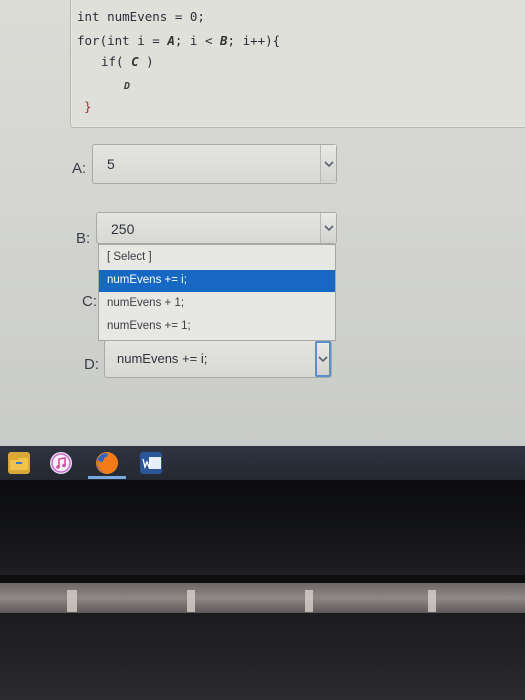  I want to click on taskbar, so click(262, 463).